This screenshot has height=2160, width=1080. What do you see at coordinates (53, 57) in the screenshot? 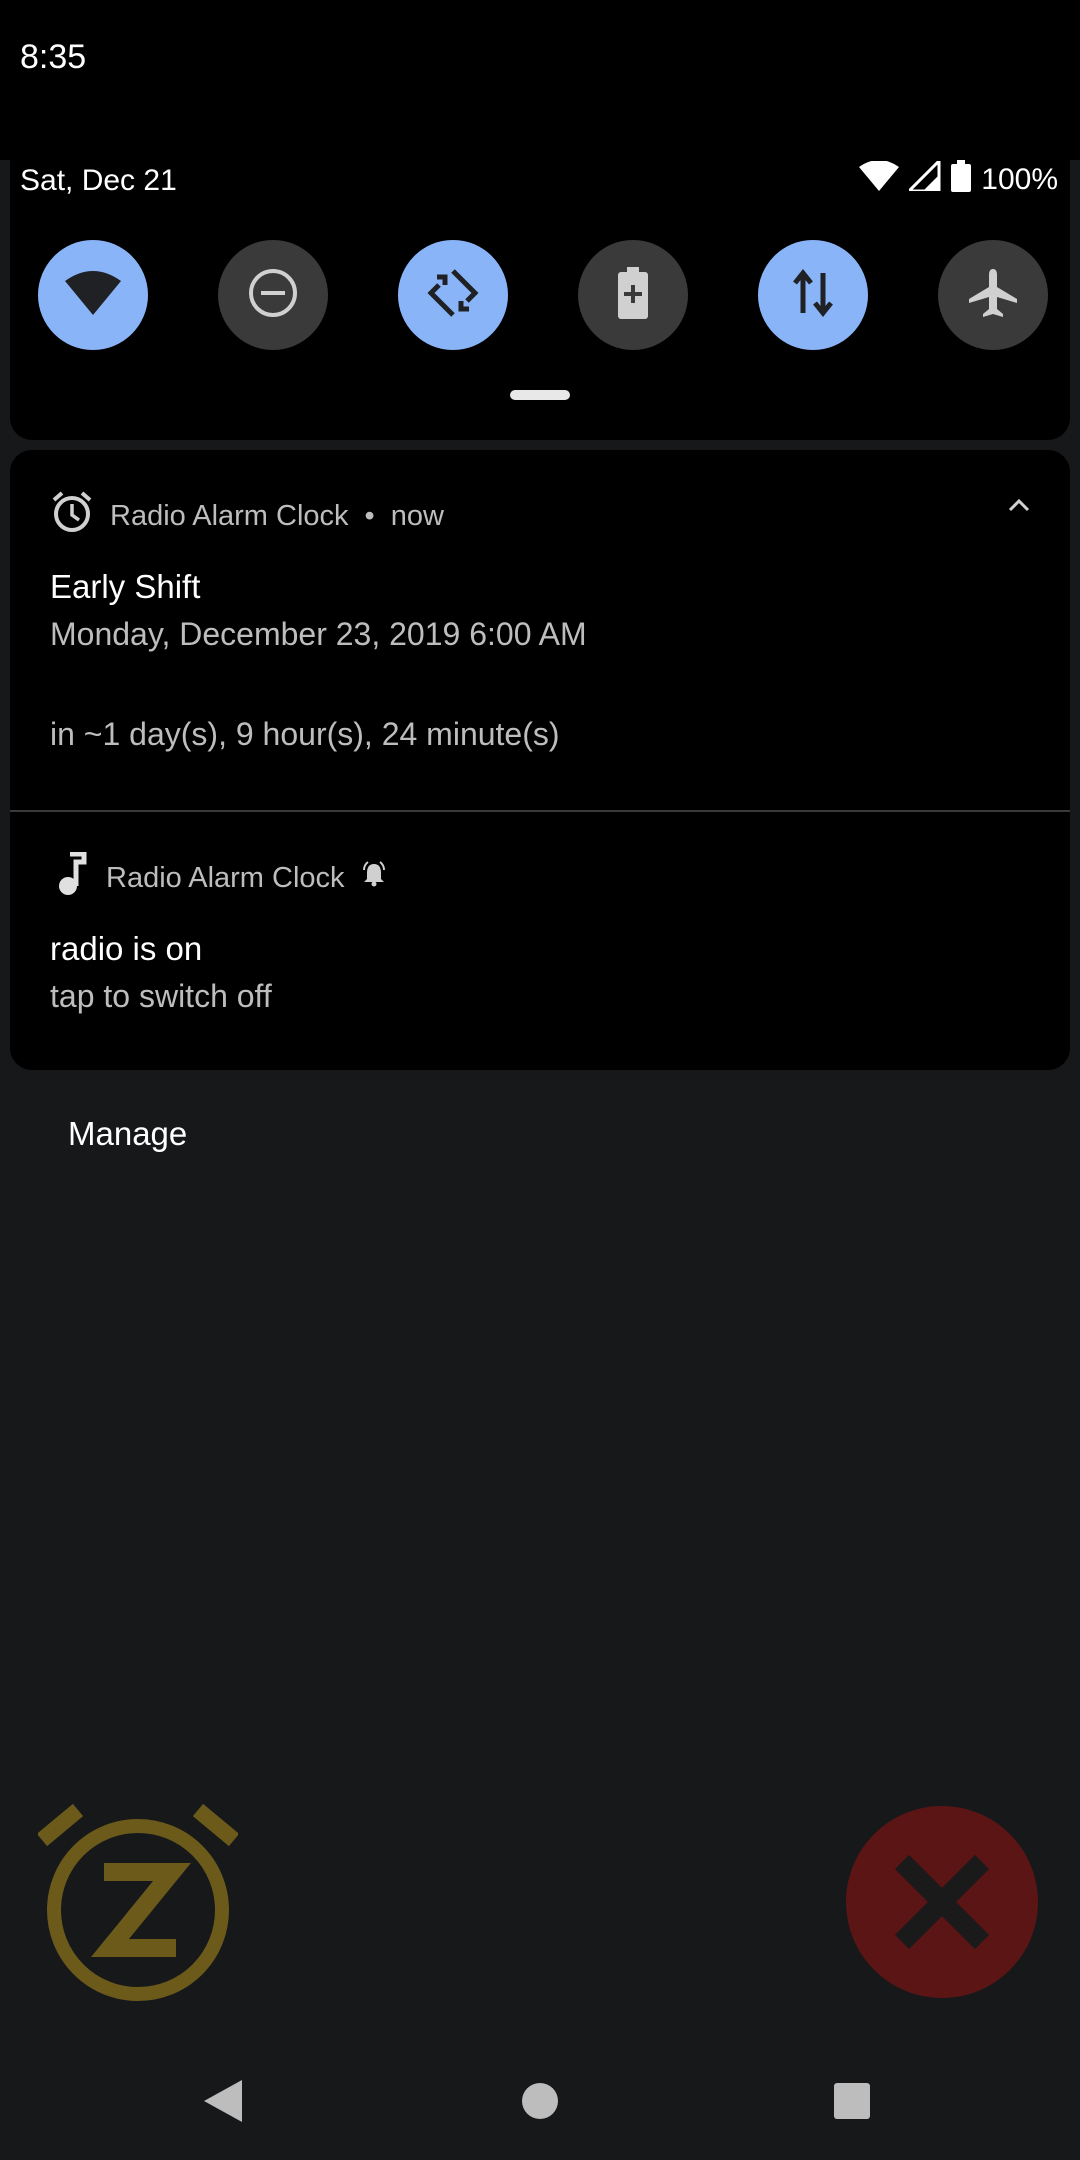
I see `status-time: 8:35` at bounding box center [53, 57].